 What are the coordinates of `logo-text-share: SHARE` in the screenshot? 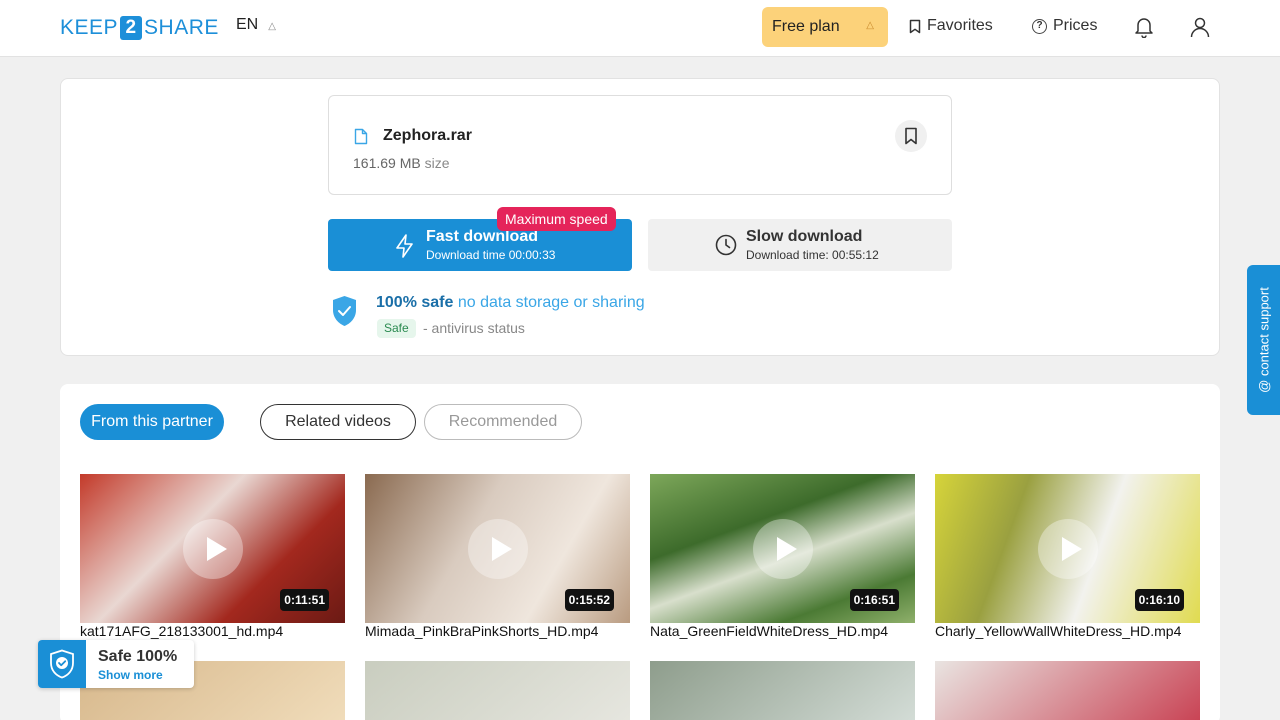 It's located at (181, 27).